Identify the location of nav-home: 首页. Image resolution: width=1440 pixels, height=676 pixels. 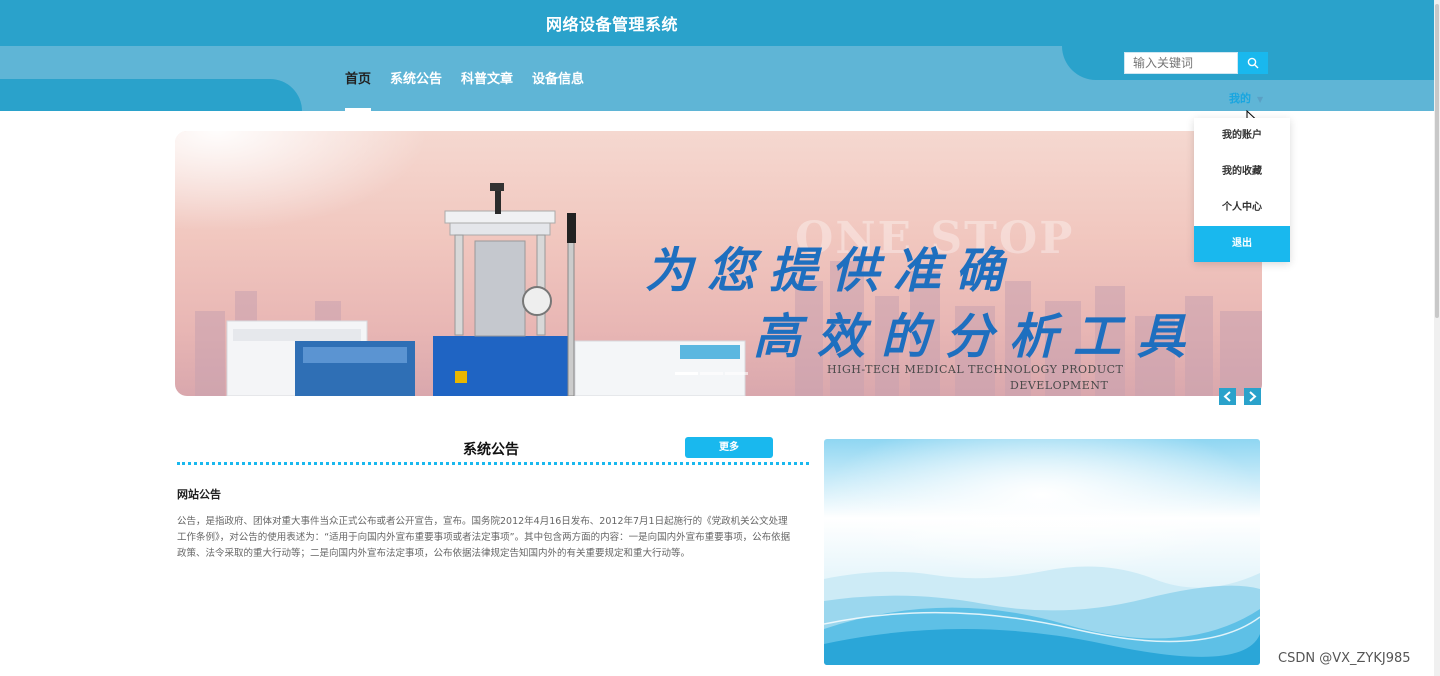
(358, 91).